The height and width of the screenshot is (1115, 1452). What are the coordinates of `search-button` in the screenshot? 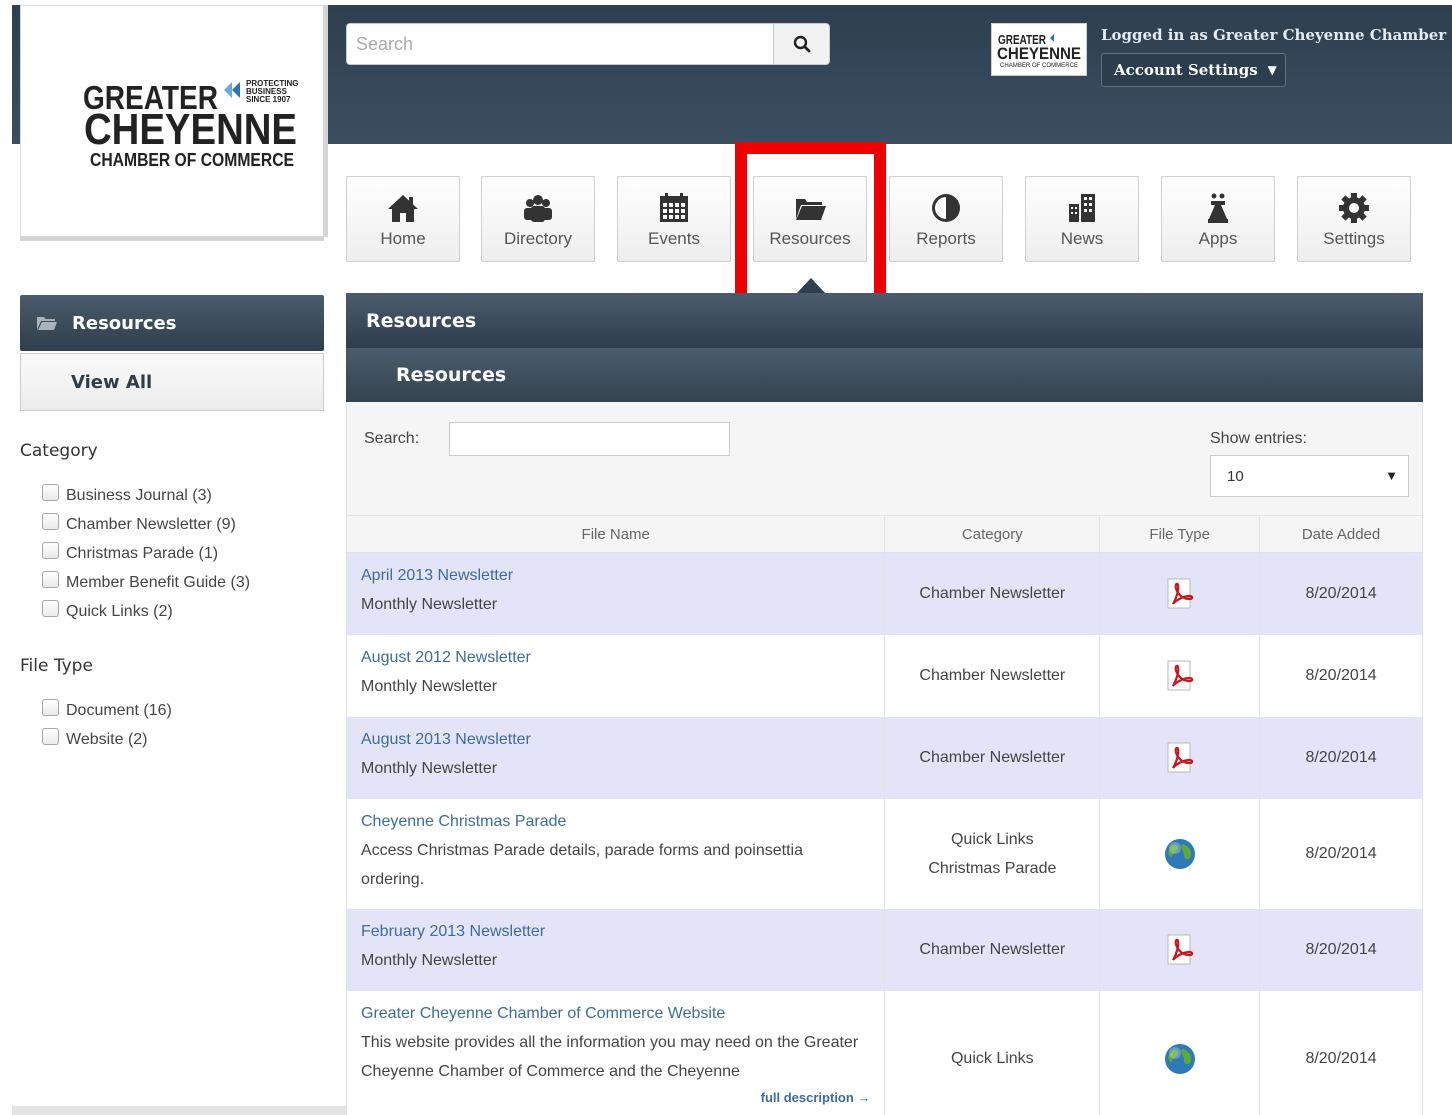 It's located at (801, 44).